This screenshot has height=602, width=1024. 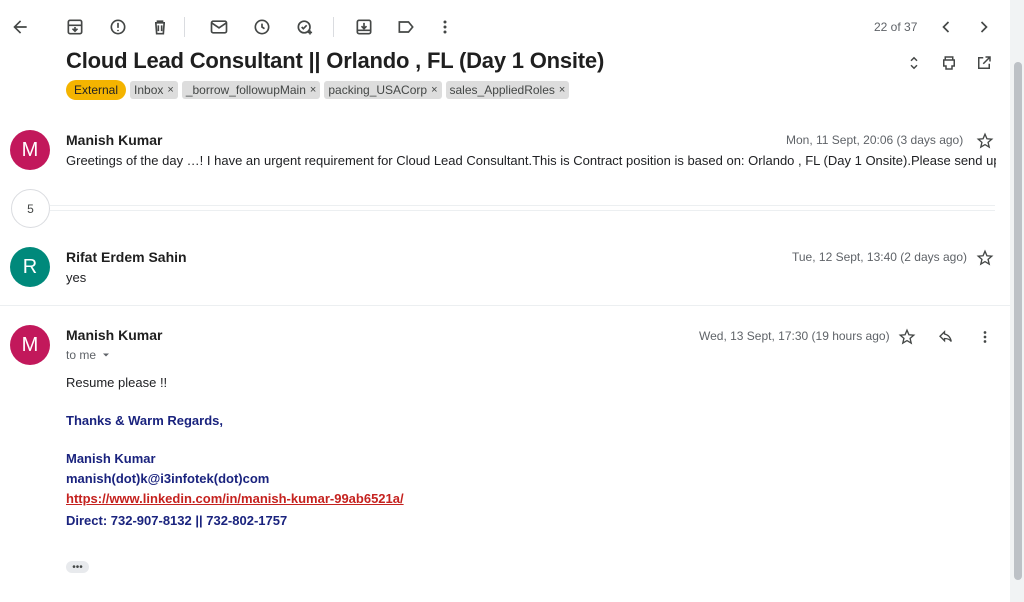 What do you see at coordinates (875, 140) in the screenshot?
I see `message-date: Mon, 11 Sept, 20:06 (3 days ago)` at bounding box center [875, 140].